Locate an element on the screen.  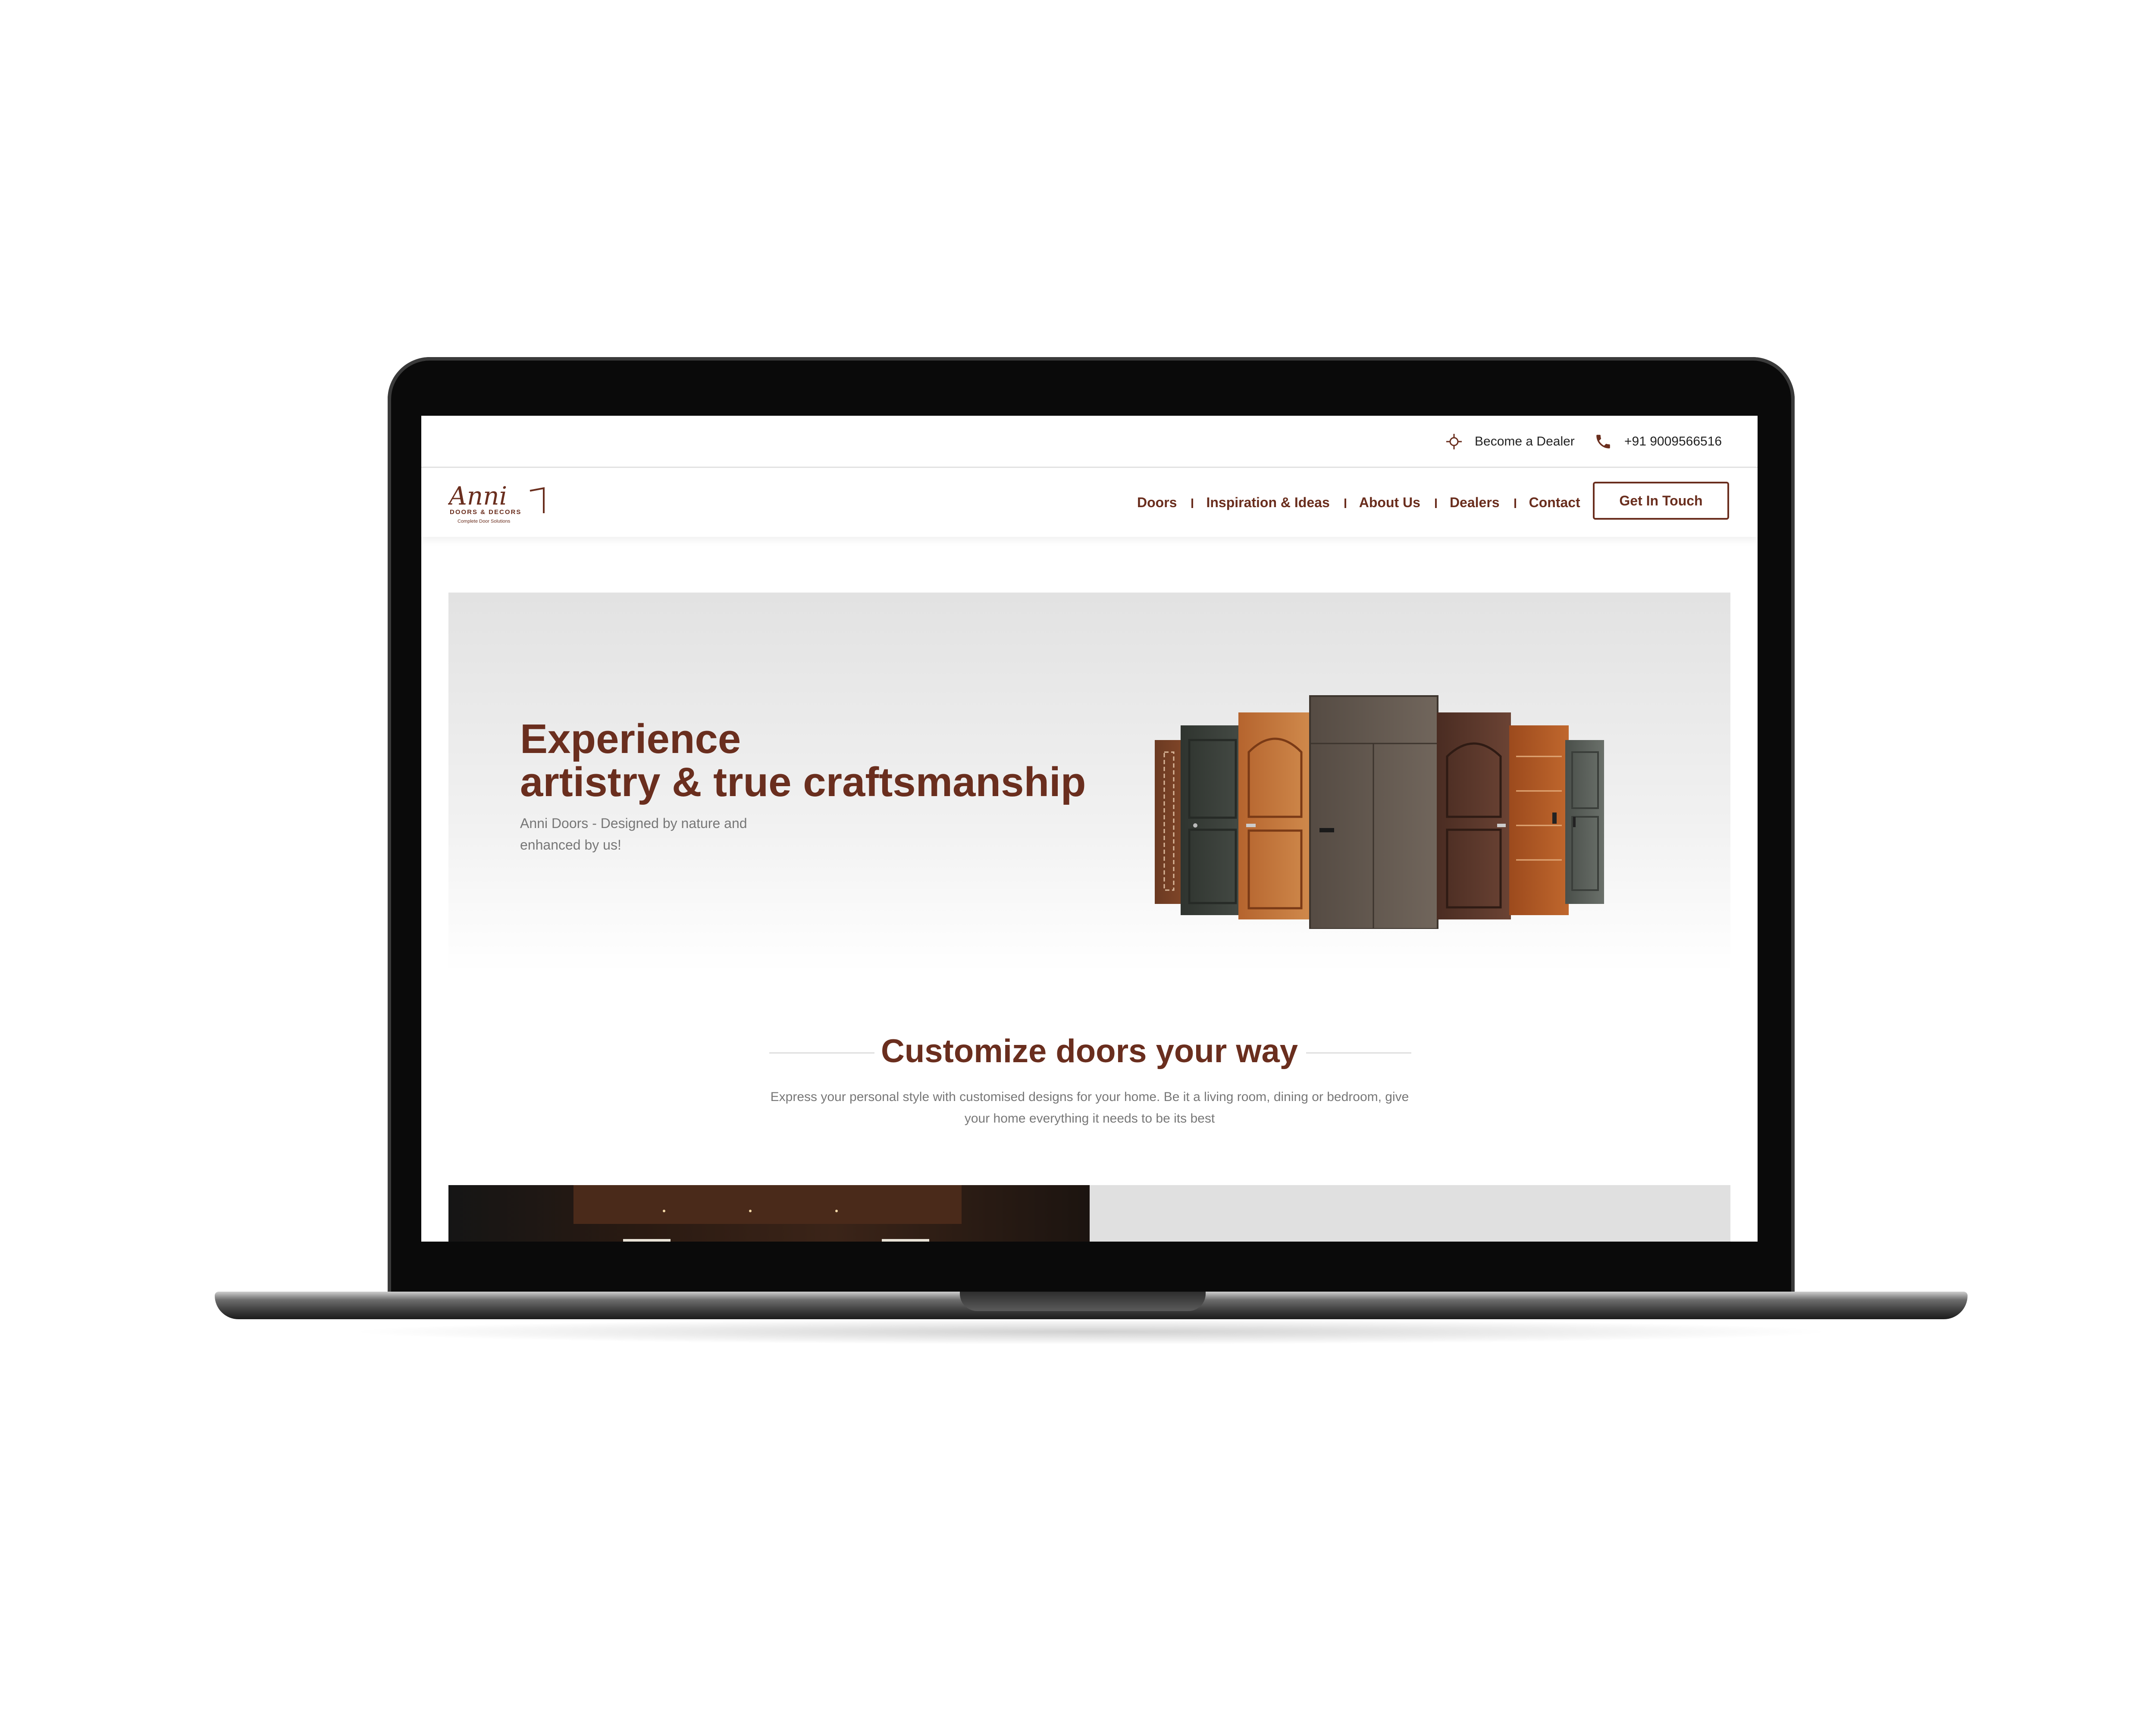
showcase-panel is located at coordinates (1410, 1213).